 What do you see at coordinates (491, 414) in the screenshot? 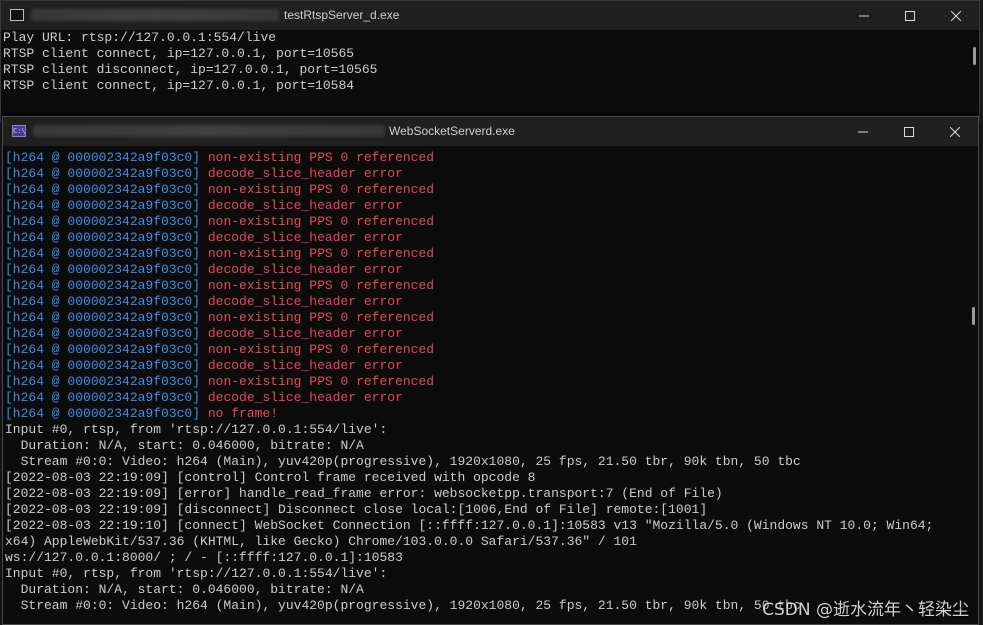
I see `log-line: [h264 @ 000002342a9f03c0] no frame!` at bounding box center [491, 414].